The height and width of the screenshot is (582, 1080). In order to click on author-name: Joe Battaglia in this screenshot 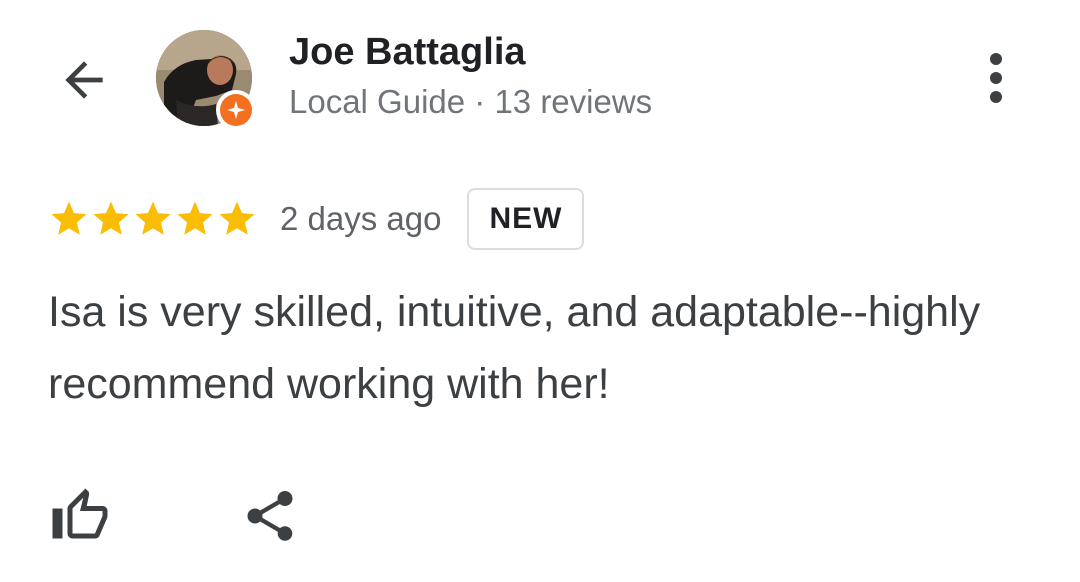, I will do `click(407, 52)`.